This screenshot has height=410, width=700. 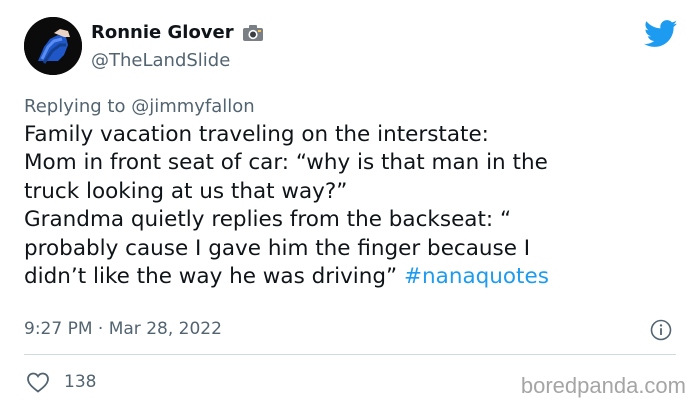 I want to click on info-icon, so click(x=661, y=330).